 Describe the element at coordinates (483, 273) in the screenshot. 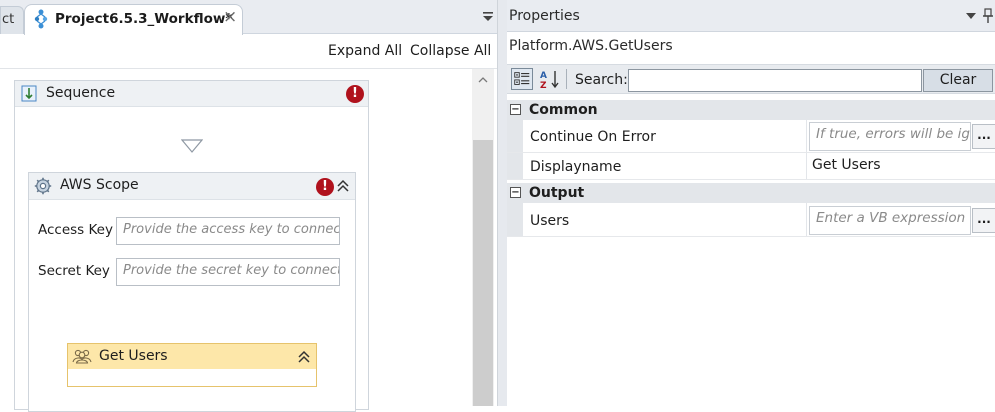

I see `scrollbar-thumb` at that location.